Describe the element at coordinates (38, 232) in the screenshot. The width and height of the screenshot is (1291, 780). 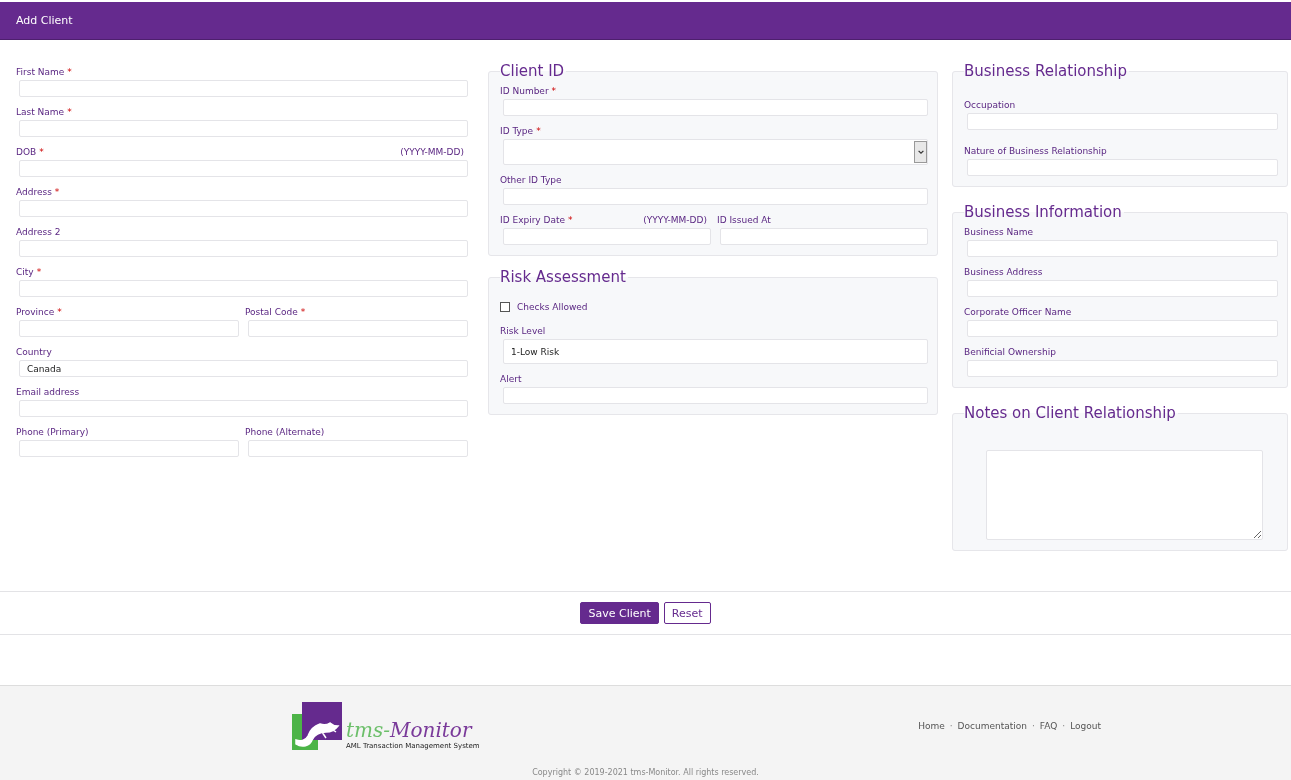
I see `field-label: Address 2` at that location.